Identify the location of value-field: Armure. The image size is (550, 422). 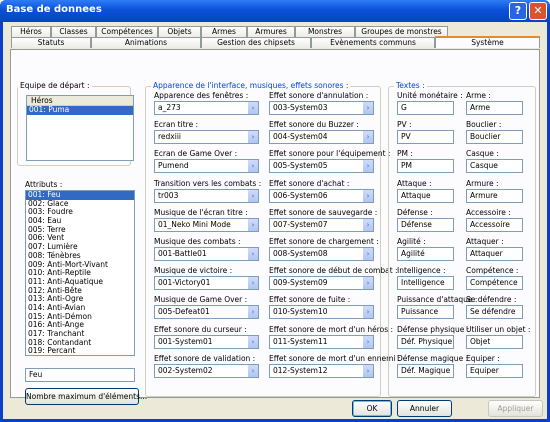
(494, 195).